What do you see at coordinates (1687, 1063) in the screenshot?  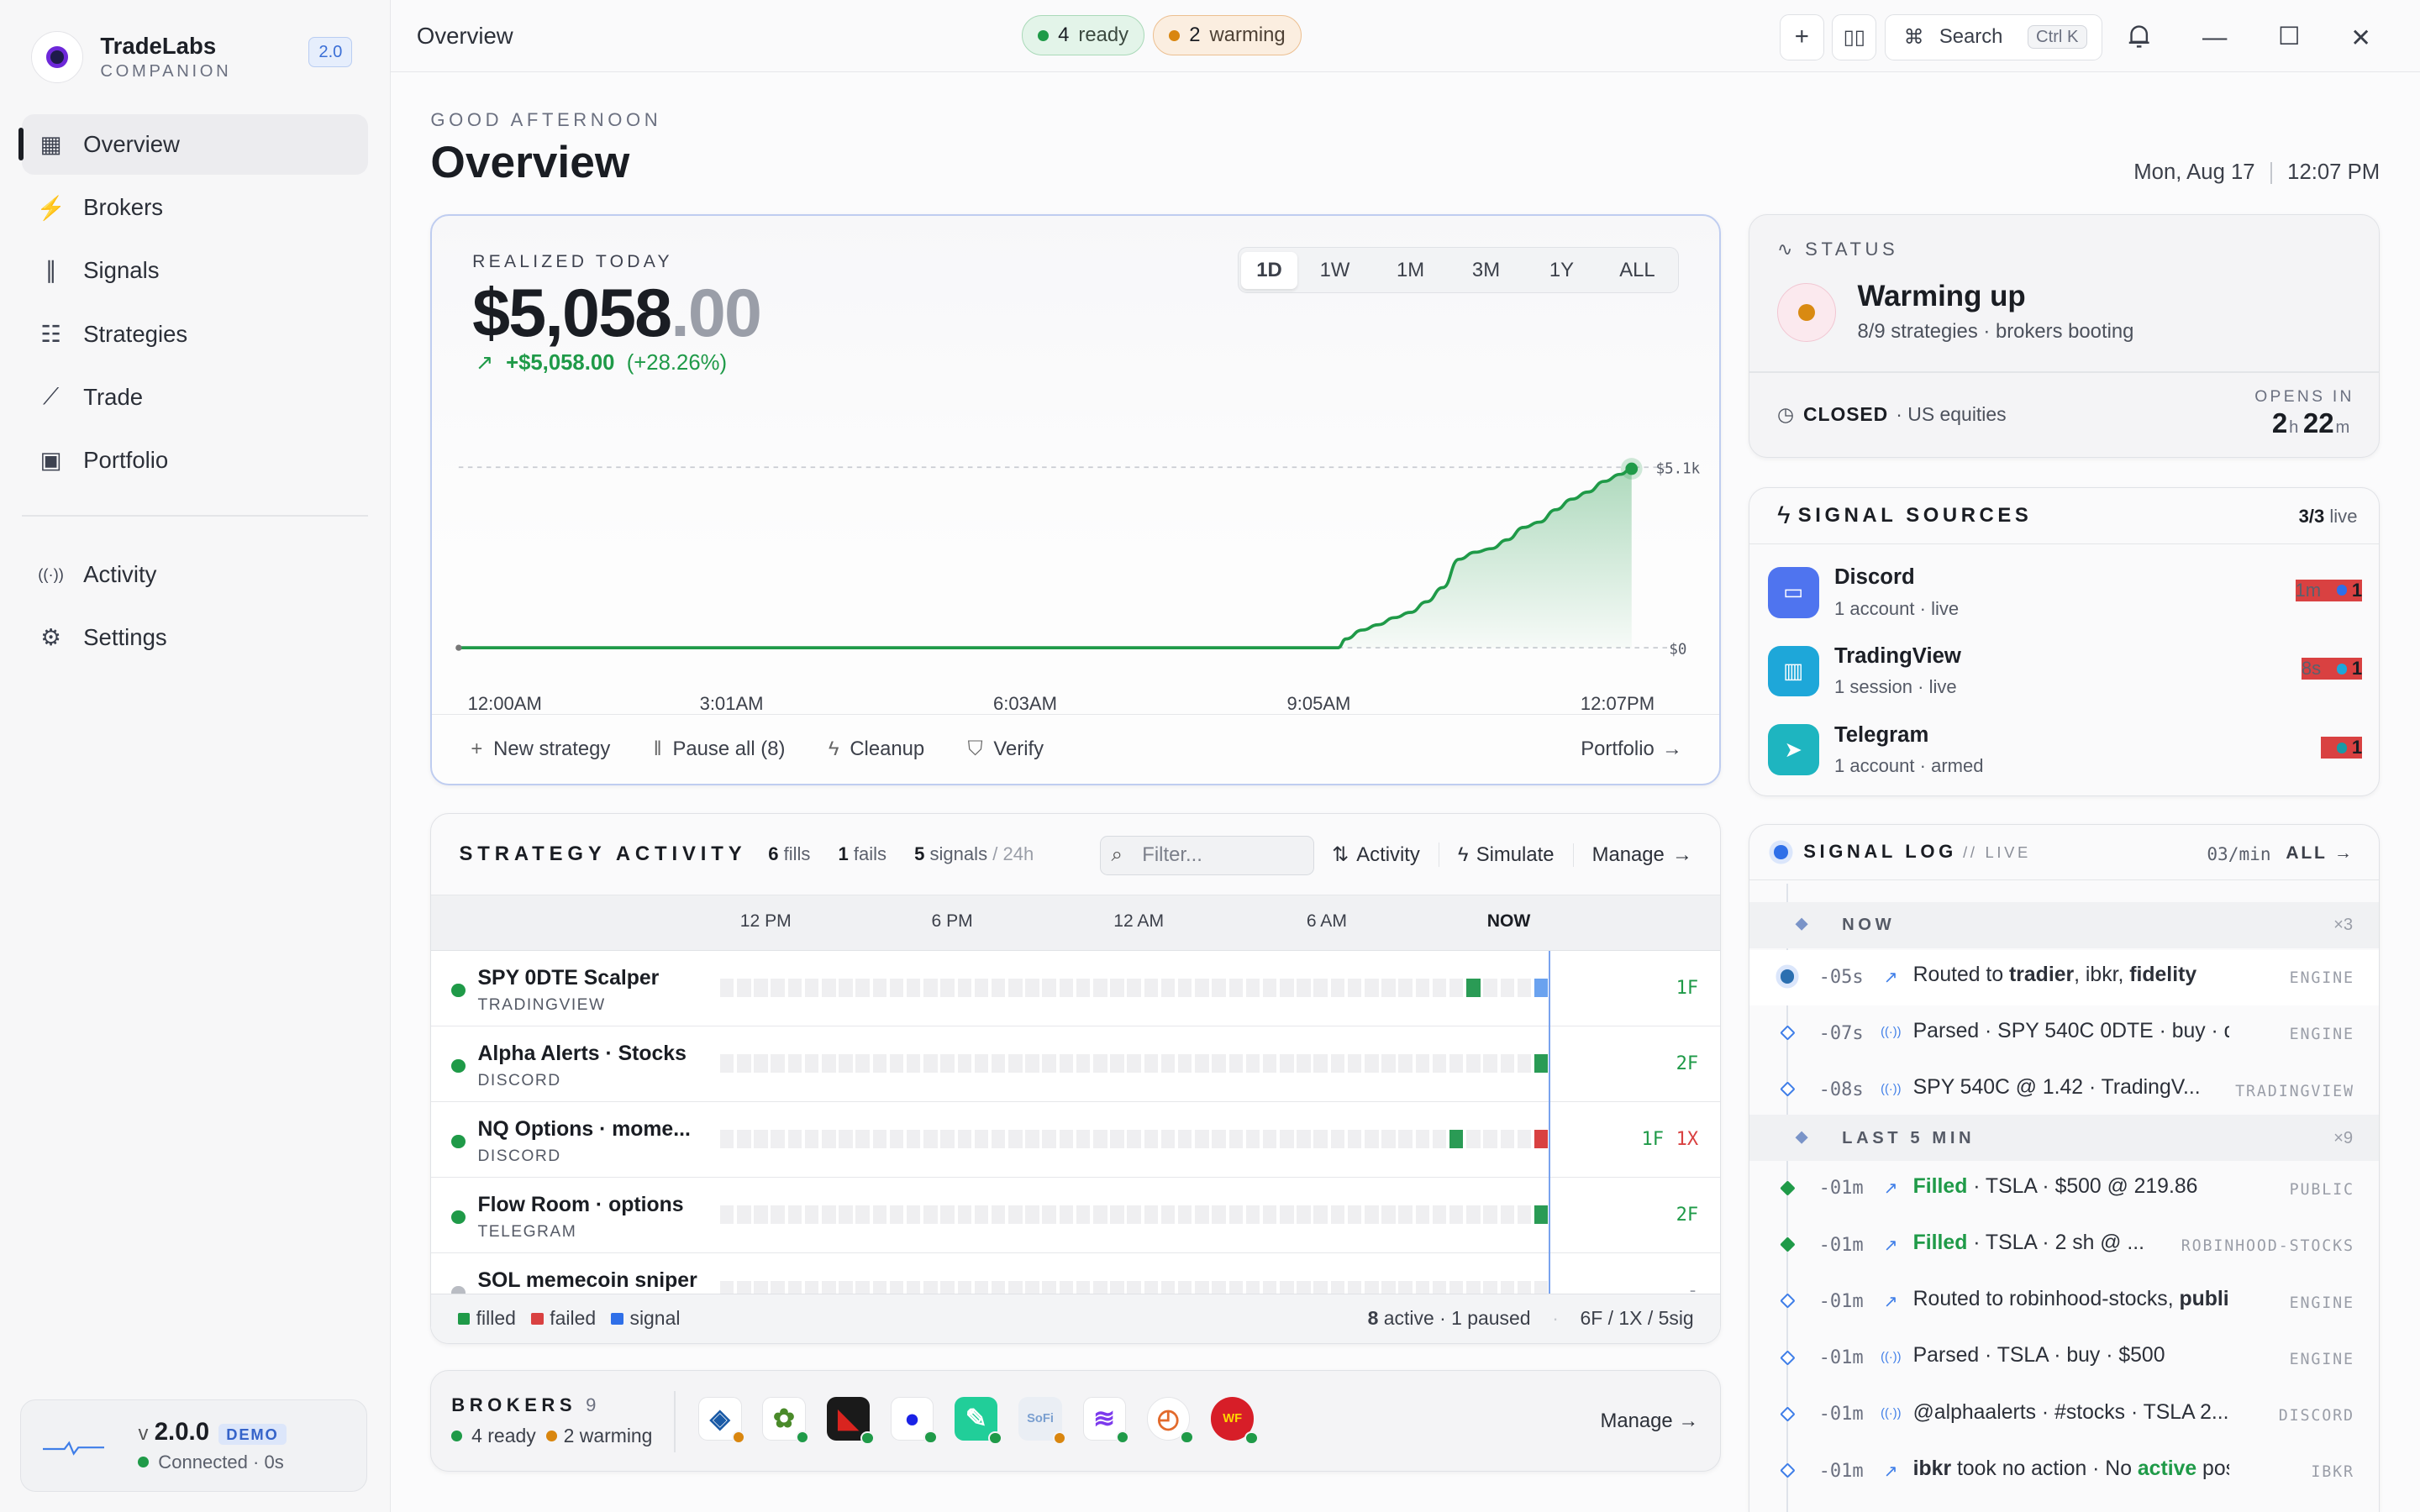 I see `count-badge: 2F` at bounding box center [1687, 1063].